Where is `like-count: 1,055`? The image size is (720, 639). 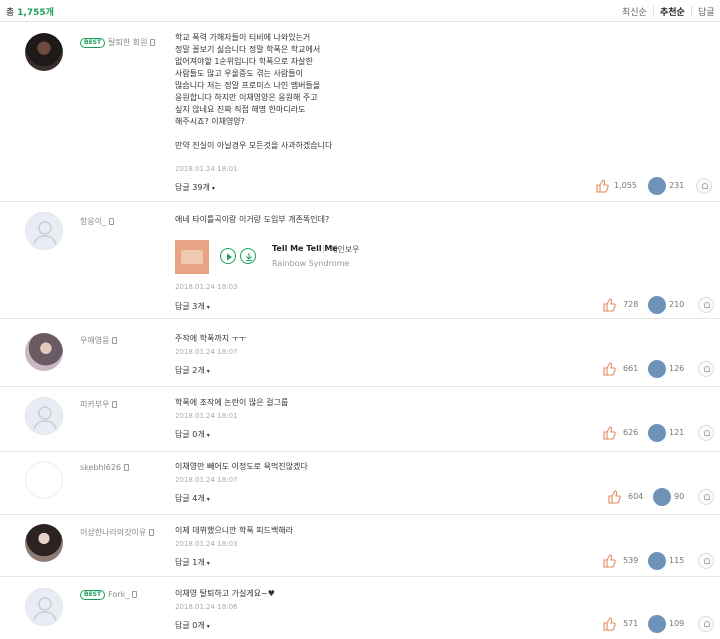
like-count: 1,055 is located at coordinates (625, 185).